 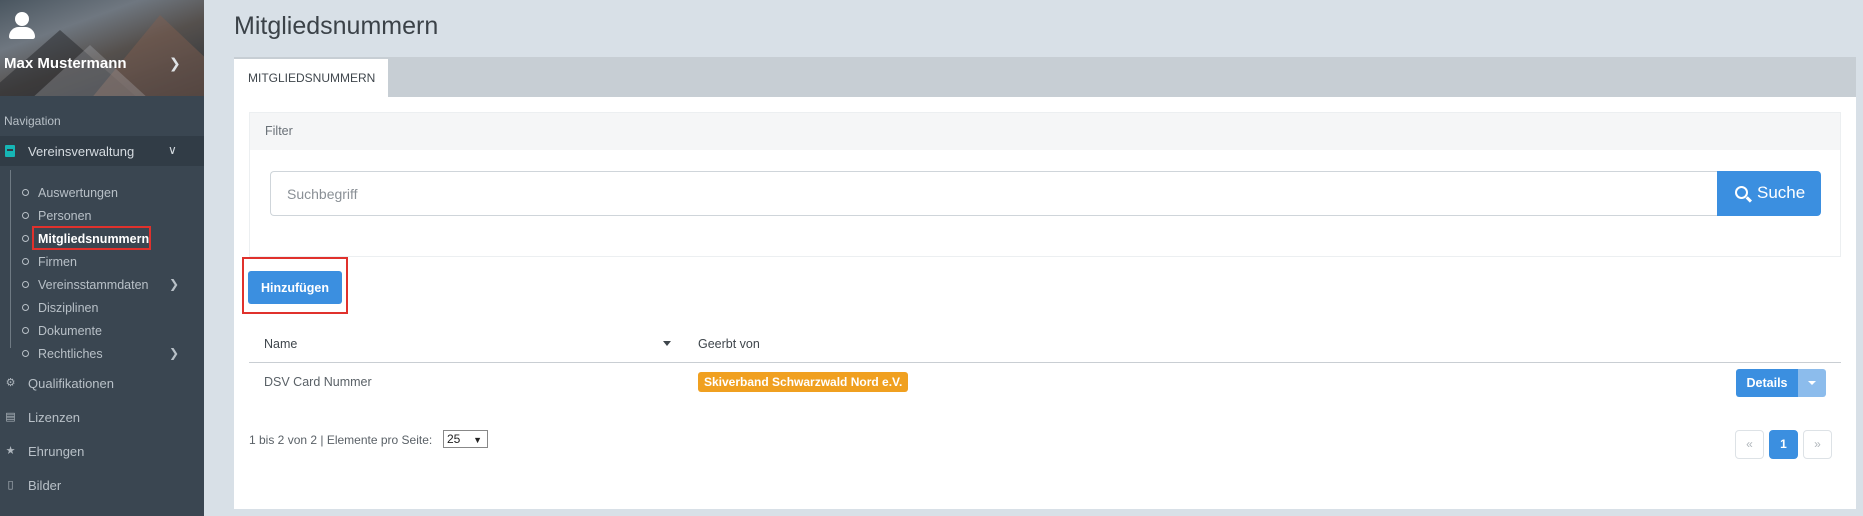 What do you see at coordinates (295, 287) in the screenshot?
I see `add-button: Hinzufügen` at bounding box center [295, 287].